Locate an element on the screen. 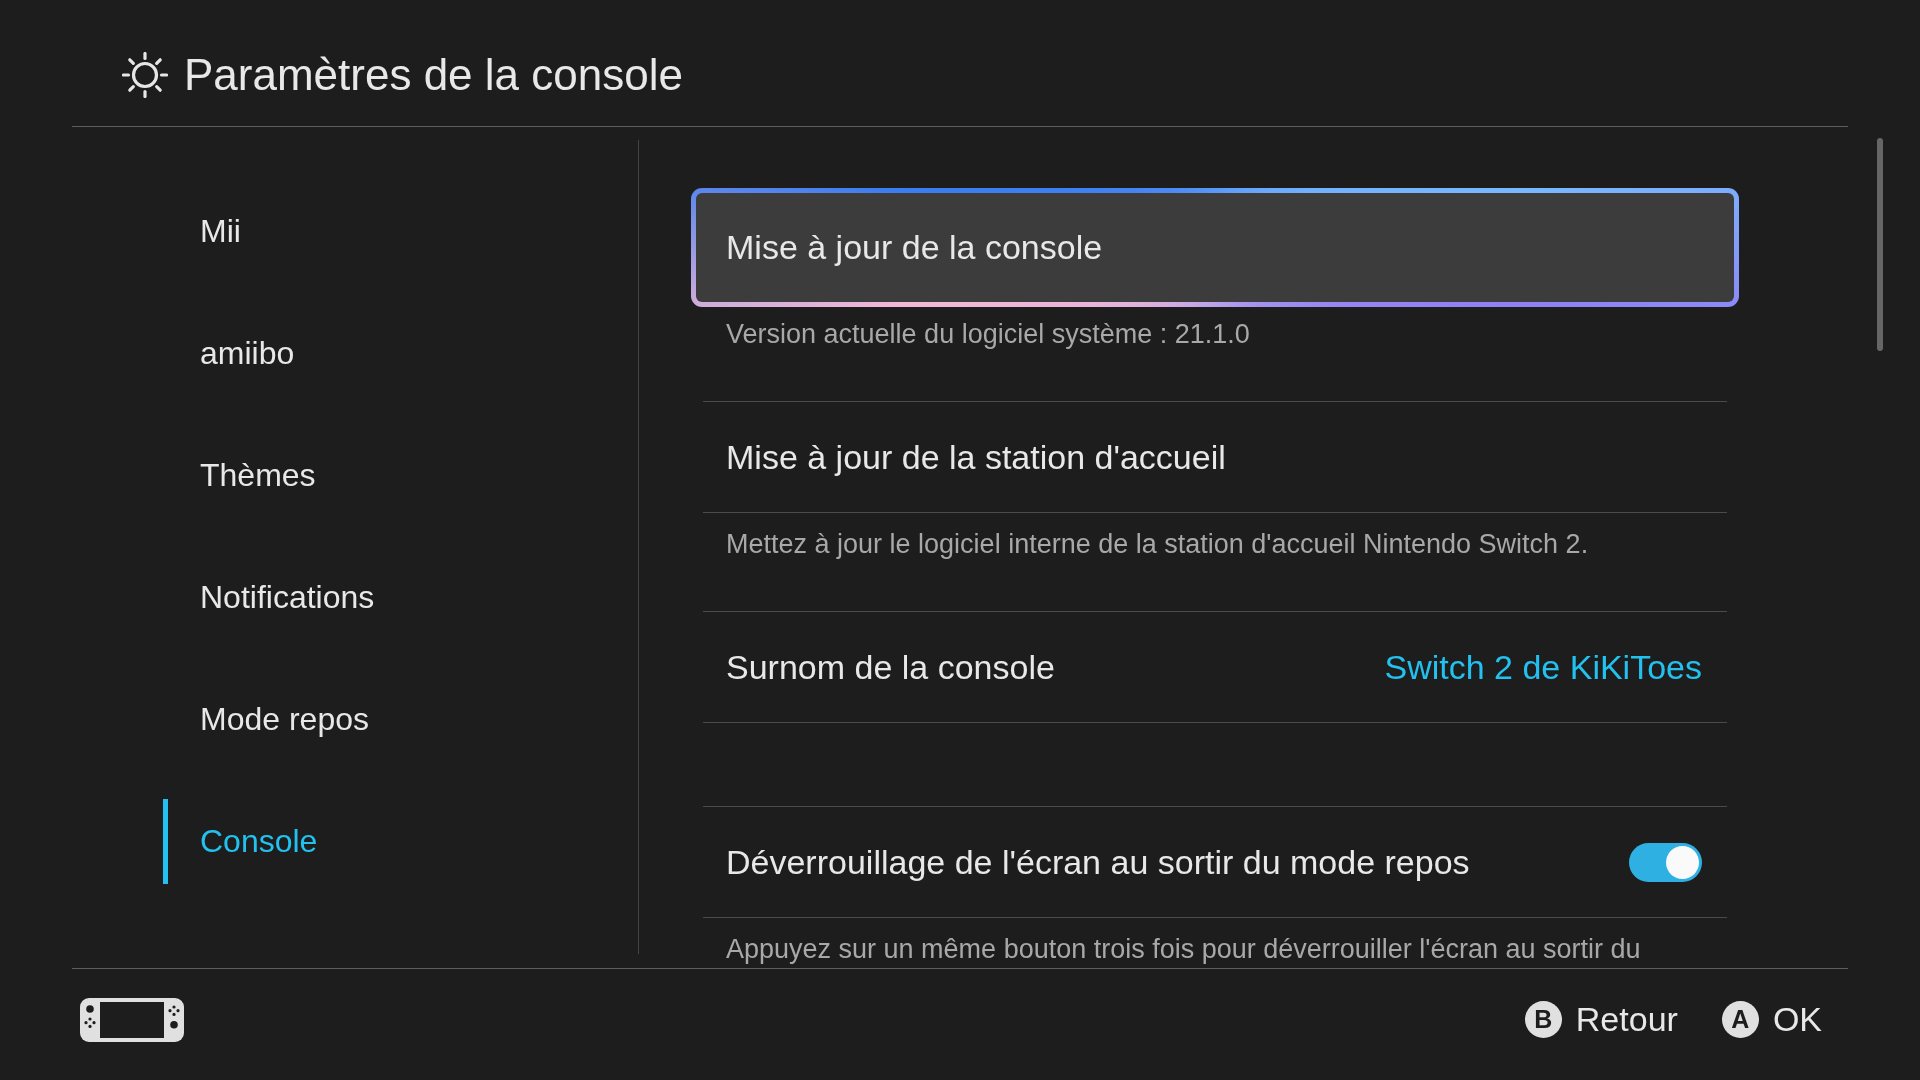 The height and width of the screenshot is (1080, 1920). page-title: Paramètres de la console is located at coordinates (433, 75).